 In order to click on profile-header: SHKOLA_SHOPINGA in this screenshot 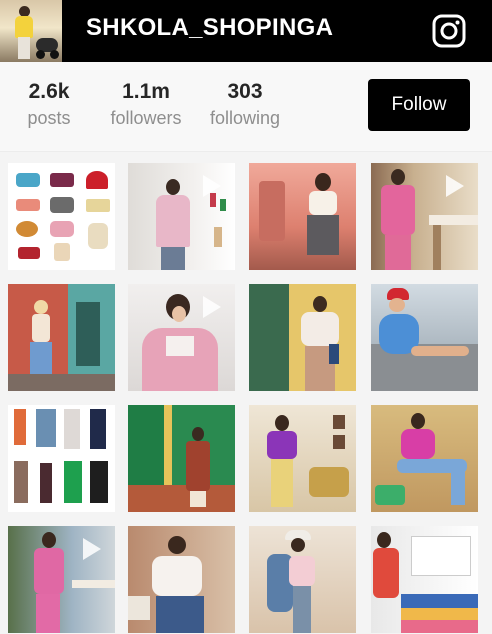, I will do `click(246, 31)`.